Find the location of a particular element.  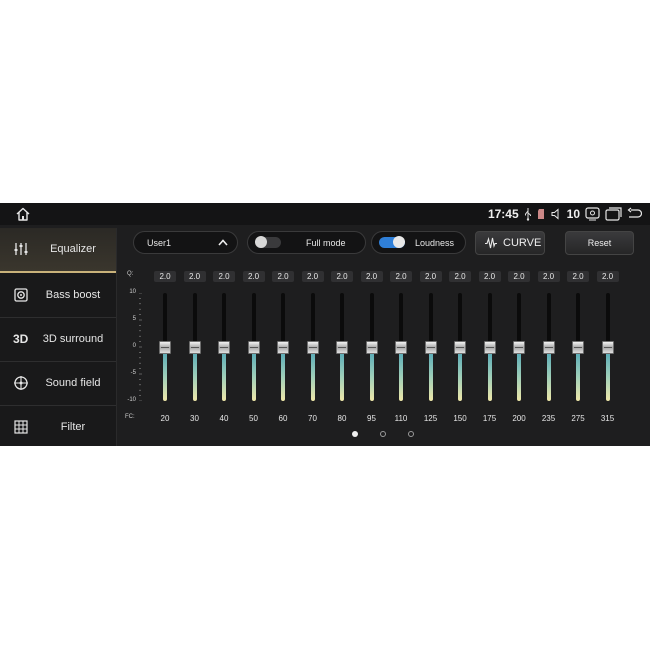

sidebar-item-label: 3D surround is located at coordinates (73, 339).